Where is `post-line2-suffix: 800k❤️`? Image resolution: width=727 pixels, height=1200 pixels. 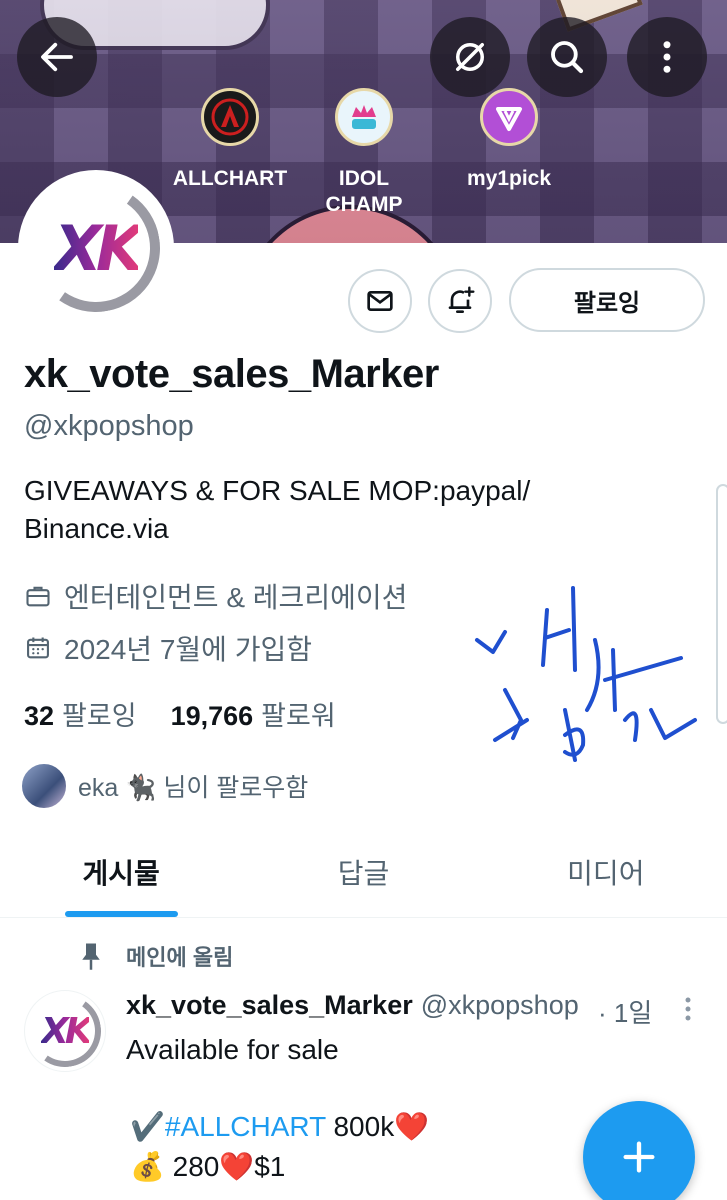 post-line2-suffix: 800k❤️ is located at coordinates (377, 1126).